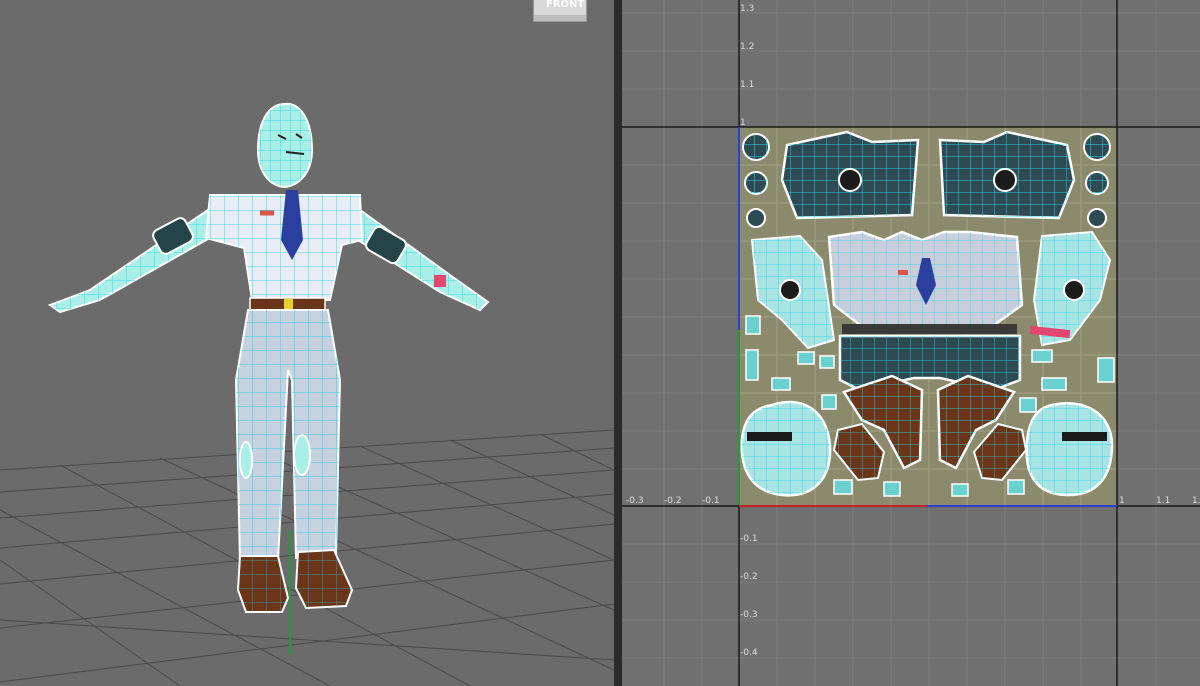 The height and width of the screenshot is (686, 1200). What do you see at coordinates (1122, 501) in the screenshot?
I see `u-label-1: 1` at bounding box center [1122, 501].